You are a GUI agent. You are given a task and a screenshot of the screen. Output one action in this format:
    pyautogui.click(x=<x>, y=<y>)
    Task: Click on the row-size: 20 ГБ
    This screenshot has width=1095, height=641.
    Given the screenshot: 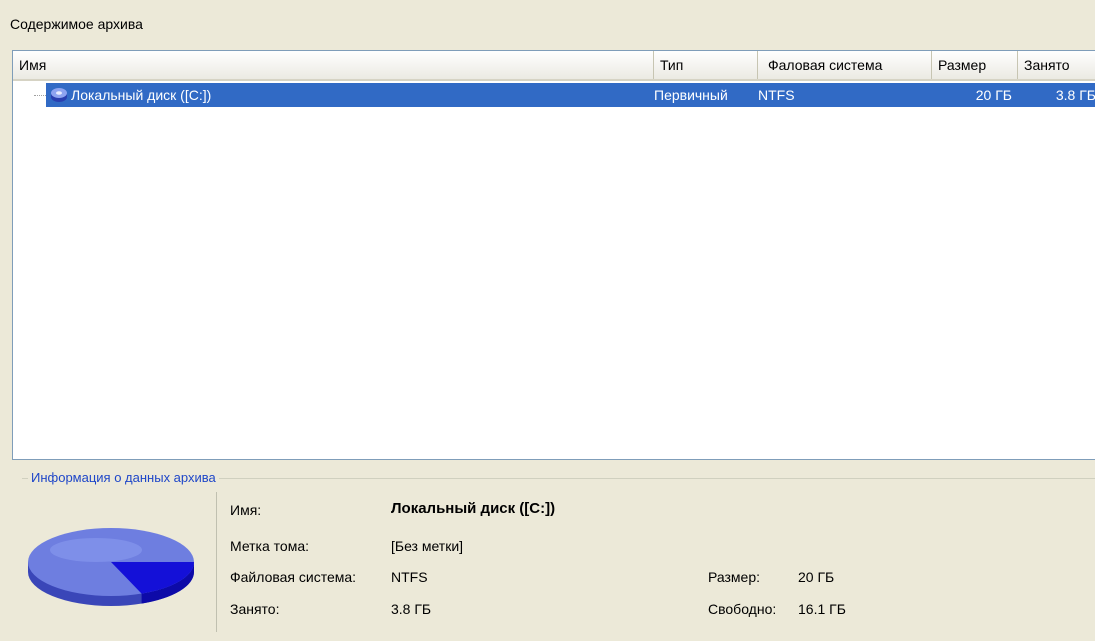 What is the action you would take?
    pyautogui.click(x=993, y=95)
    